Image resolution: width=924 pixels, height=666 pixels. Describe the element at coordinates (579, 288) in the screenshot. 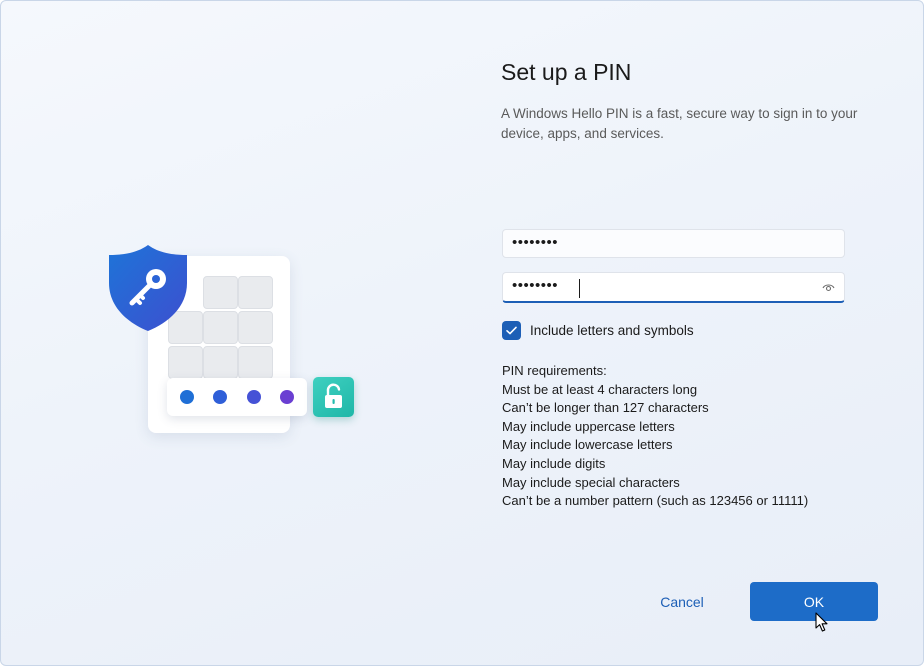

I see `text-caret` at that location.